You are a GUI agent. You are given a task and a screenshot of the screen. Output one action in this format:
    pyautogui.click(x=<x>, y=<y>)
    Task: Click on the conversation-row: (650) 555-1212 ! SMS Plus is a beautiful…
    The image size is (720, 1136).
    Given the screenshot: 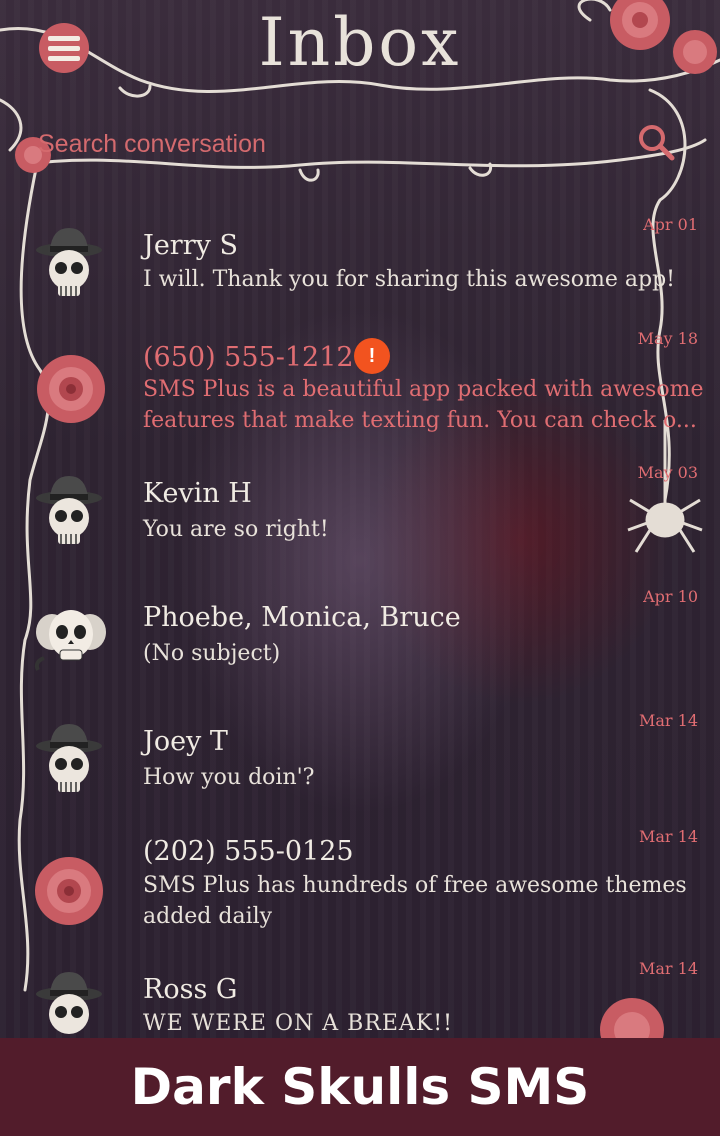 What is the action you would take?
    pyautogui.click(x=360, y=386)
    